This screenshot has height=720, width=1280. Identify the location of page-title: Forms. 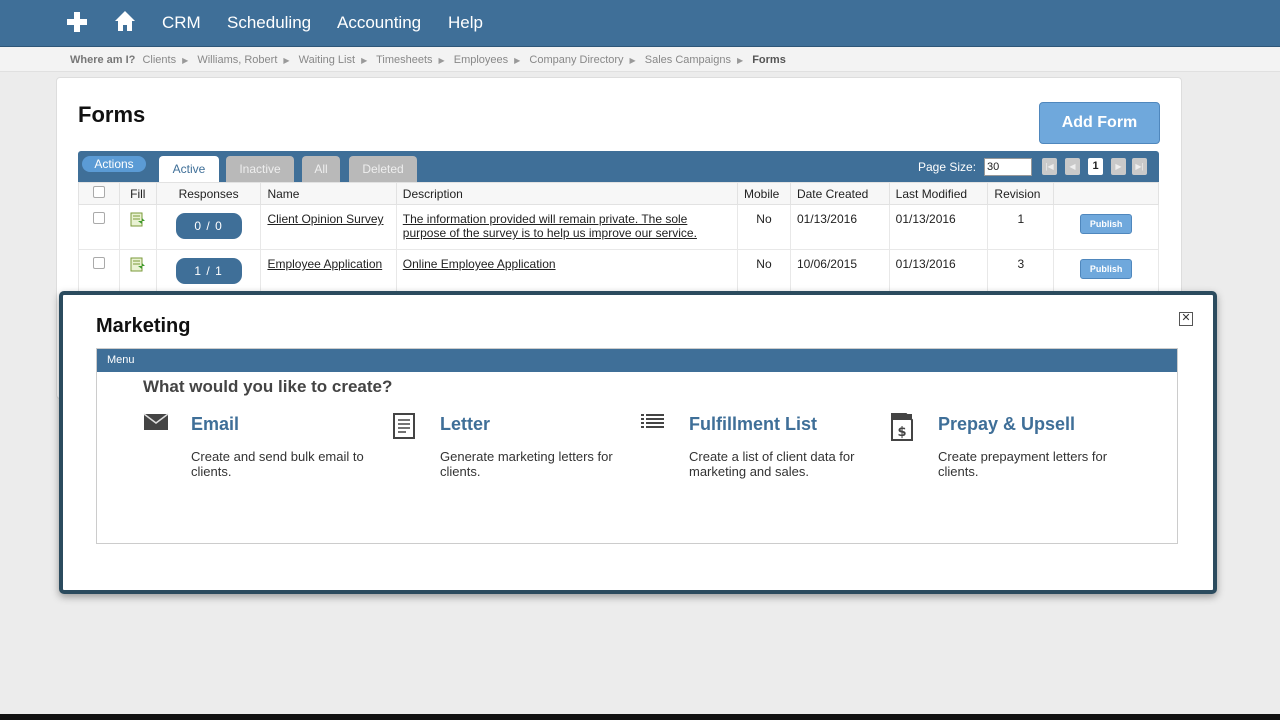
(112, 114).